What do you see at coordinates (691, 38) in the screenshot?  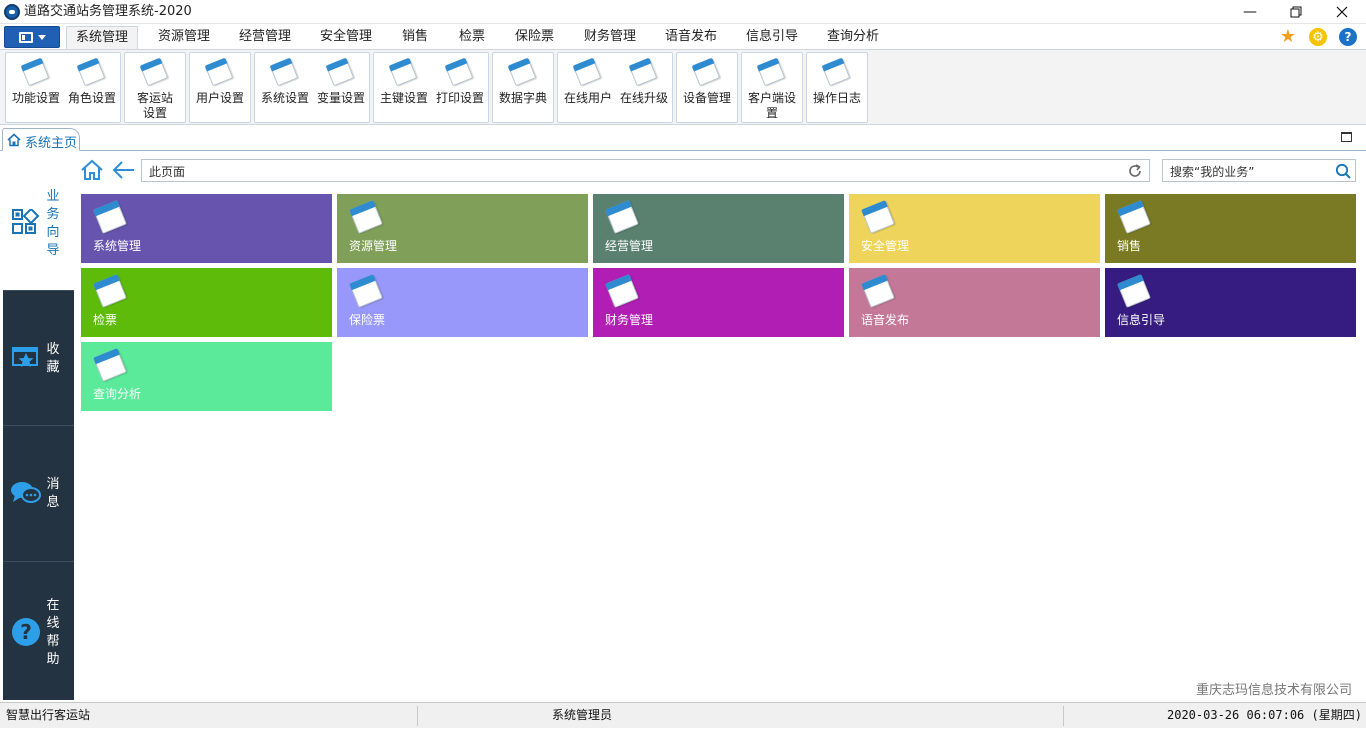 I see `tab-voice-broadcast: 语音发布` at bounding box center [691, 38].